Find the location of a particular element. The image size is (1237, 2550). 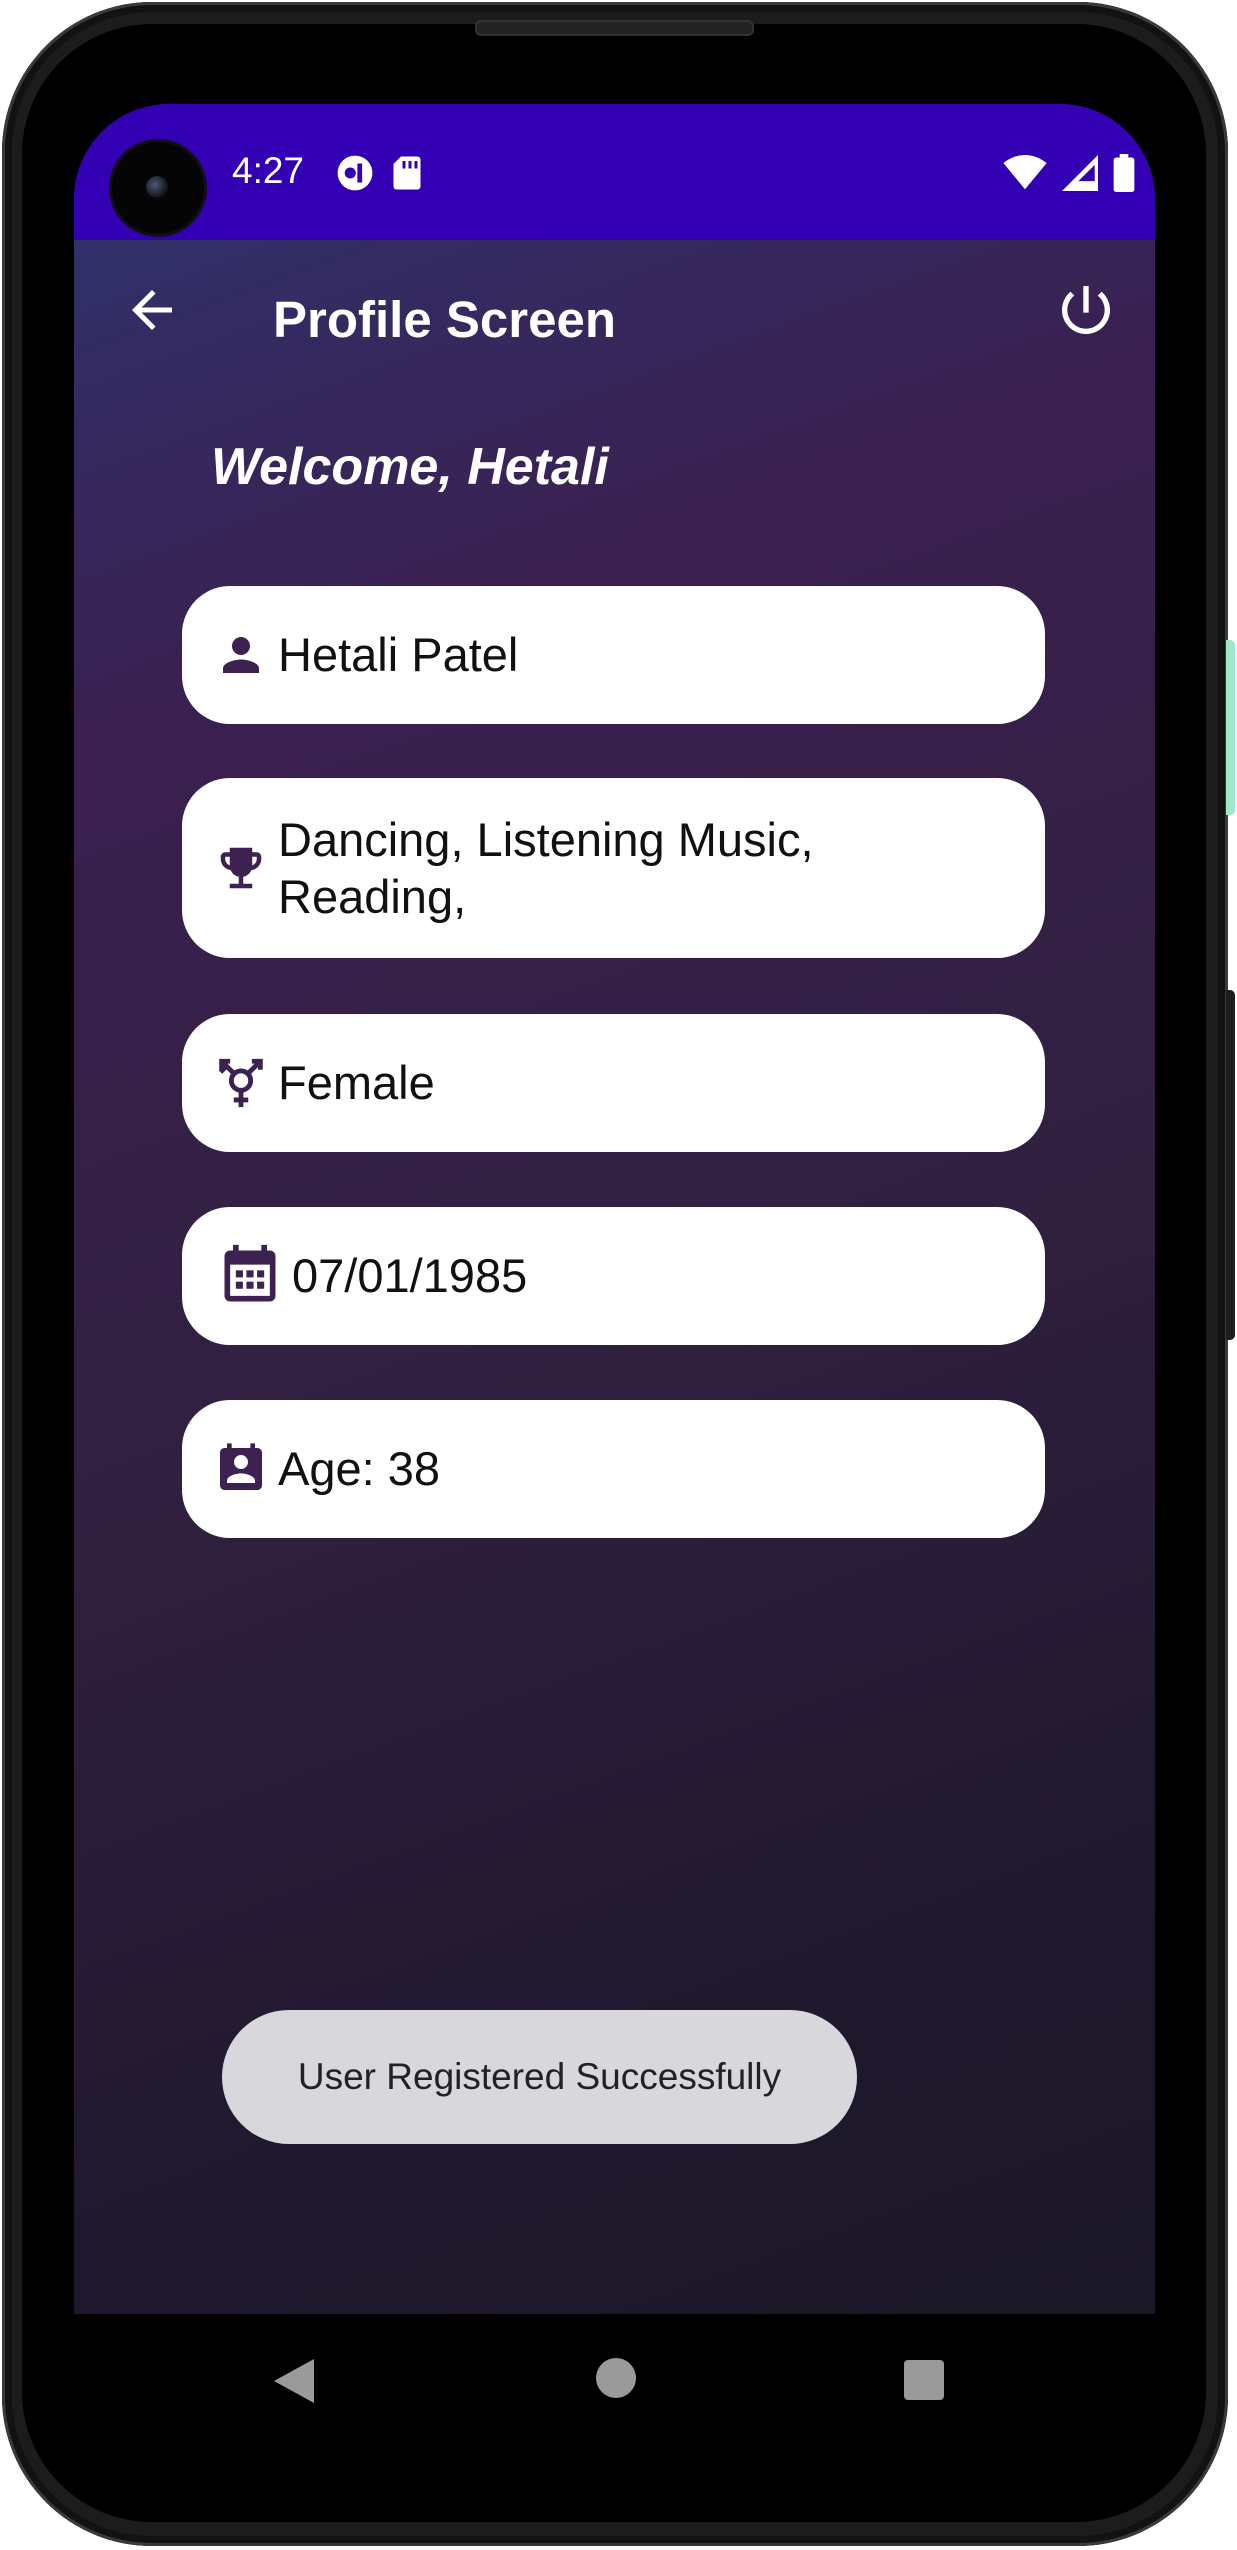

front-camera is located at coordinates (158, 188).